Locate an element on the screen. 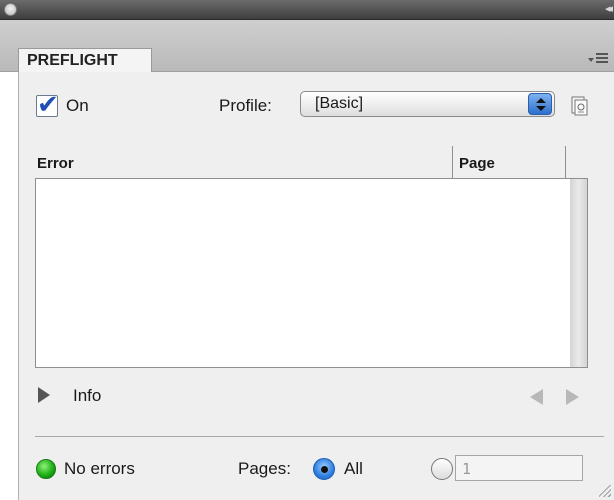  error-table-header: Error Page is located at coordinates (307, 162).